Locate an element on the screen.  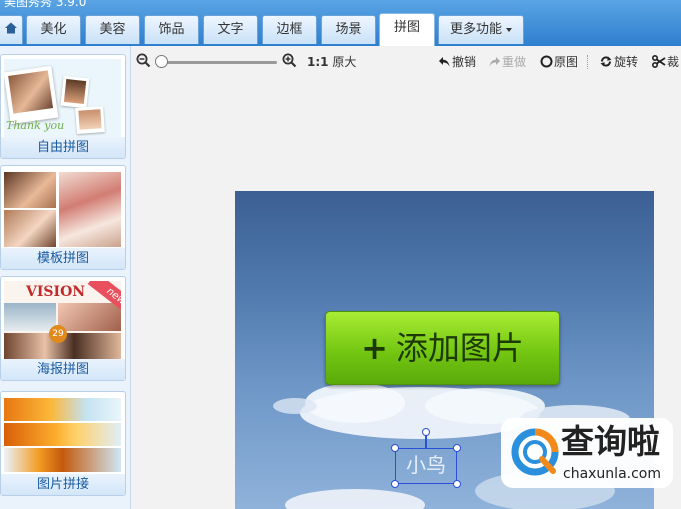
text-item-content: 小鸟 is located at coordinates (426, 465).